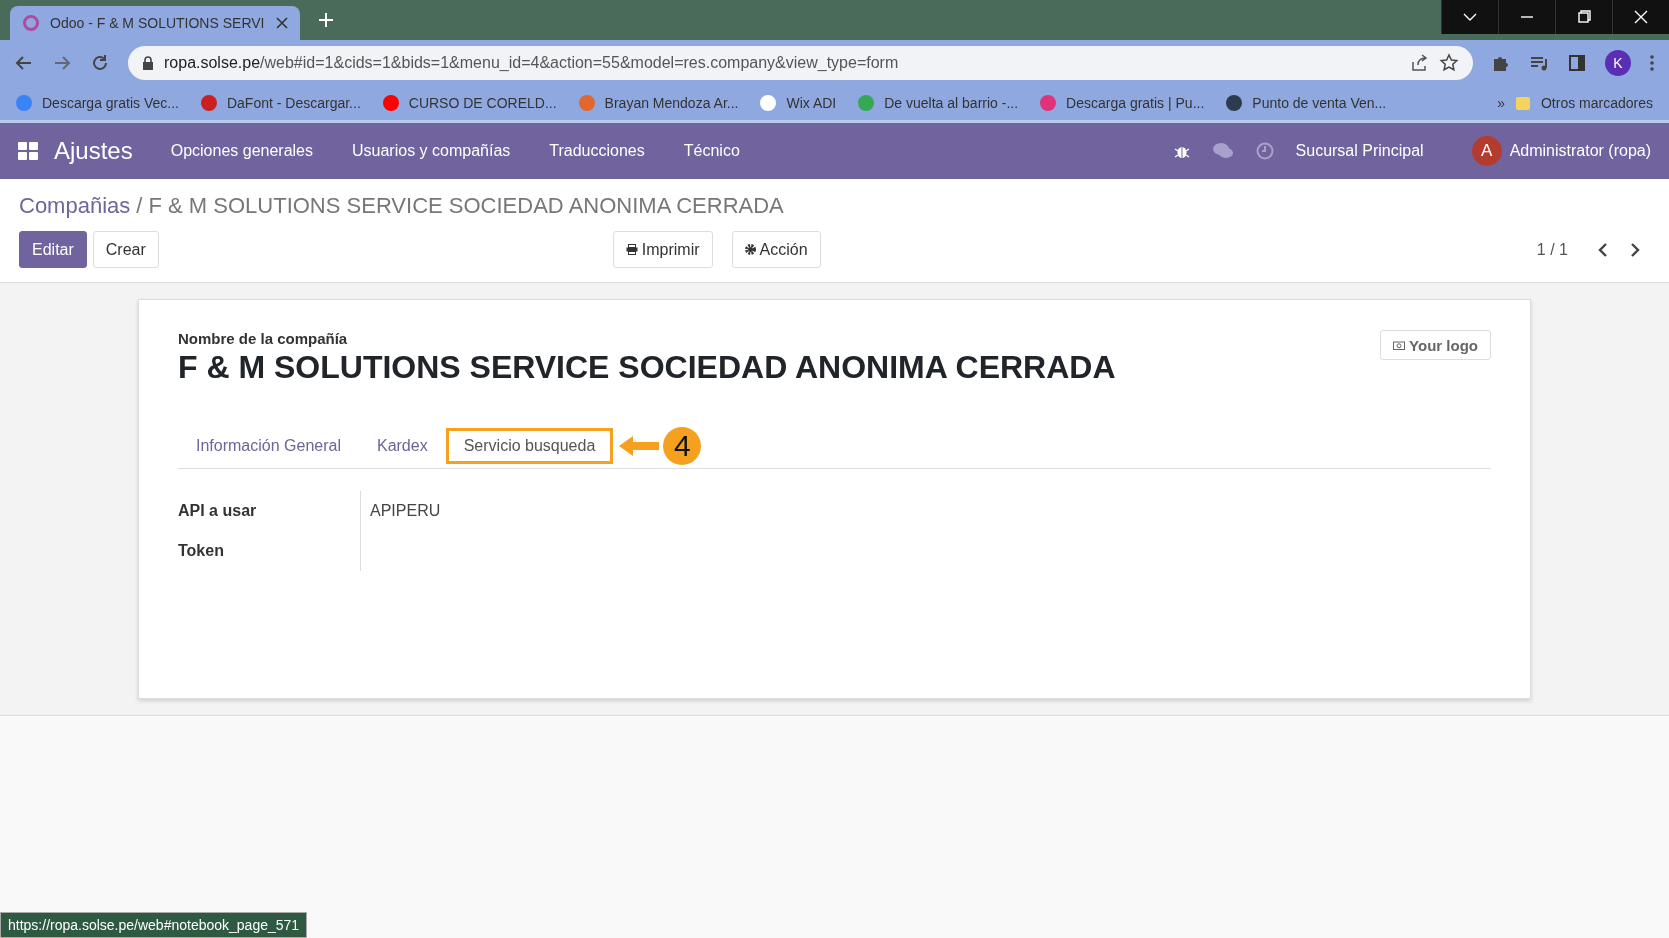  What do you see at coordinates (326, 20) in the screenshot?
I see `new-tab-icon` at bounding box center [326, 20].